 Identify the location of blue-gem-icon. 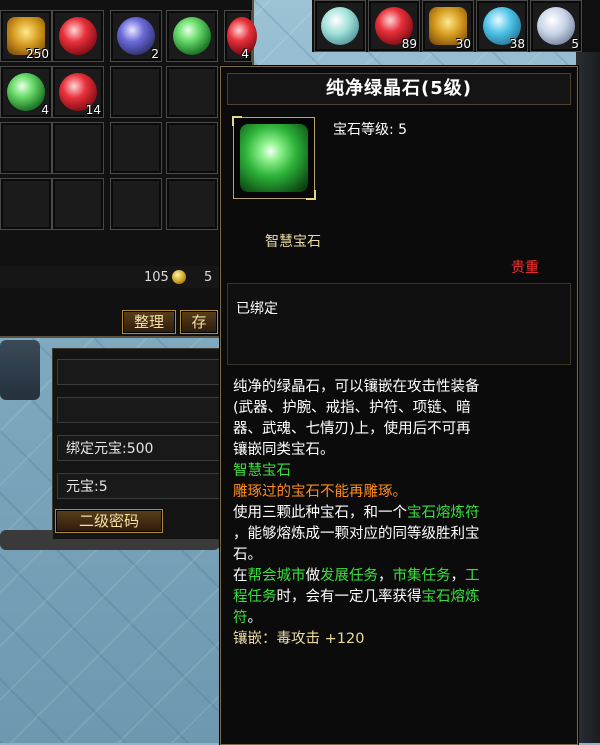
(136, 36).